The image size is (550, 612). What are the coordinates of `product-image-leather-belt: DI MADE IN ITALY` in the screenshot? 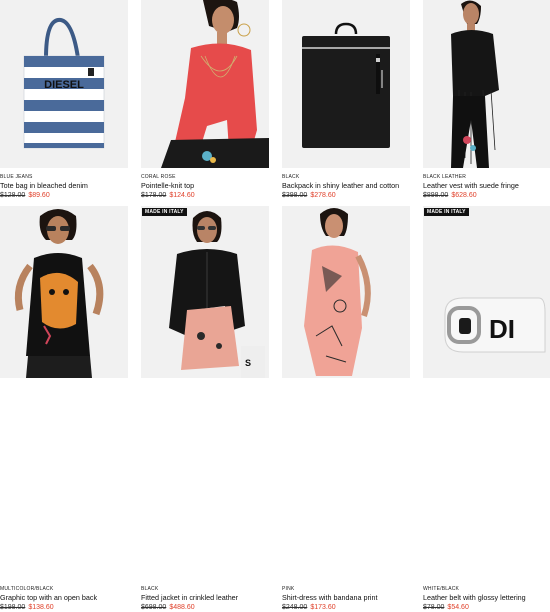 It's located at (486, 292).